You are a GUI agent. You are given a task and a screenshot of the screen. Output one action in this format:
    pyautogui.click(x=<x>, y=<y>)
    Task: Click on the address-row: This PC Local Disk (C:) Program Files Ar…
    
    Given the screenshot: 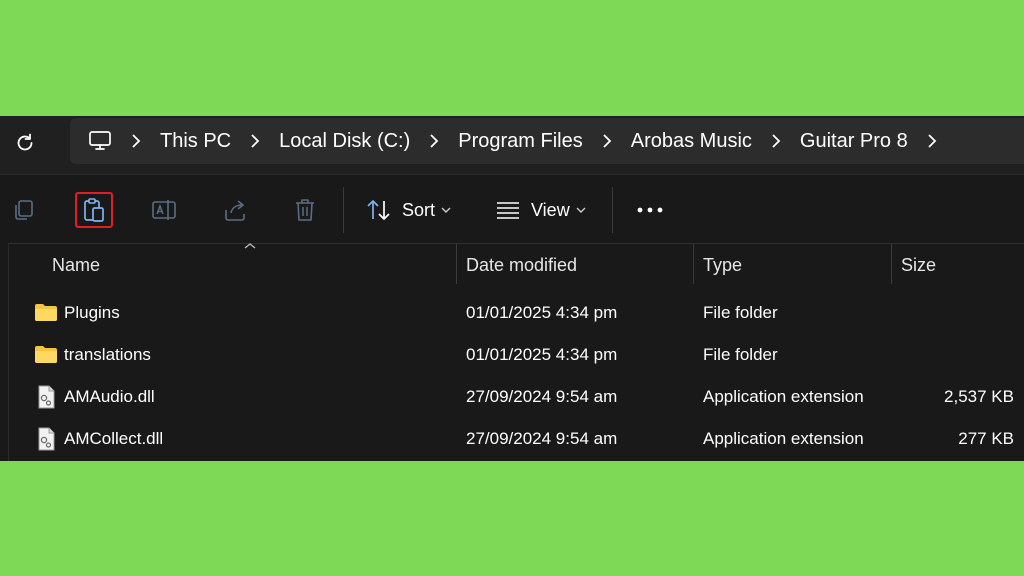 What is the action you would take?
    pyautogui.click(x=512, y=145)
    